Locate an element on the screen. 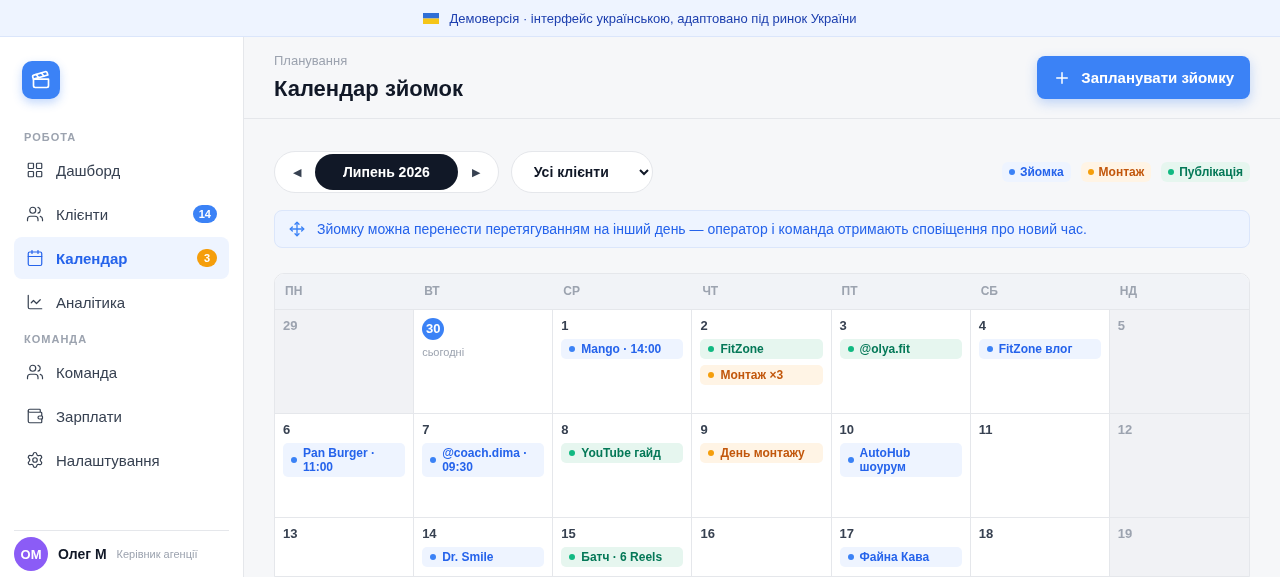 This screenshot has height=577, width=1280. day-number: 8 is located at coordinates (565, 429).